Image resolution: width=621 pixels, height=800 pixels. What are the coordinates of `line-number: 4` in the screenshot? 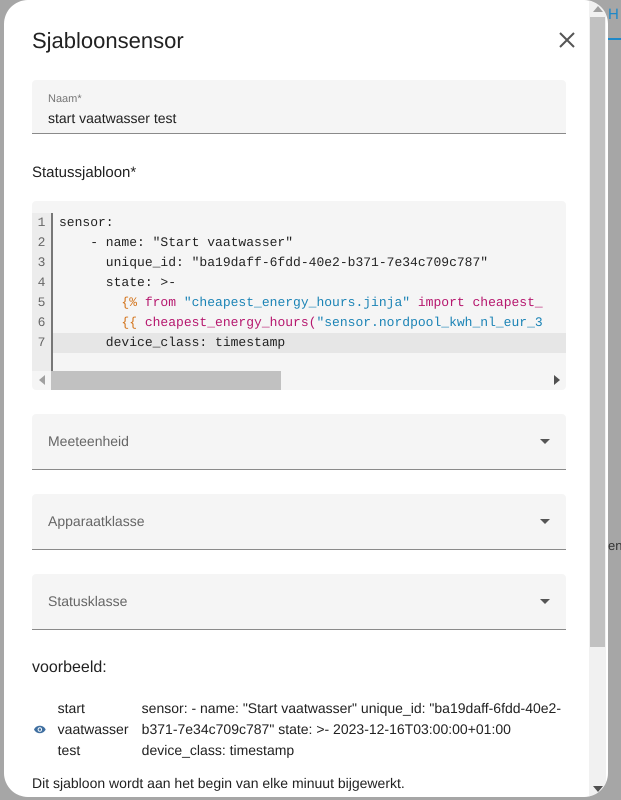 It's located at (41, 283).